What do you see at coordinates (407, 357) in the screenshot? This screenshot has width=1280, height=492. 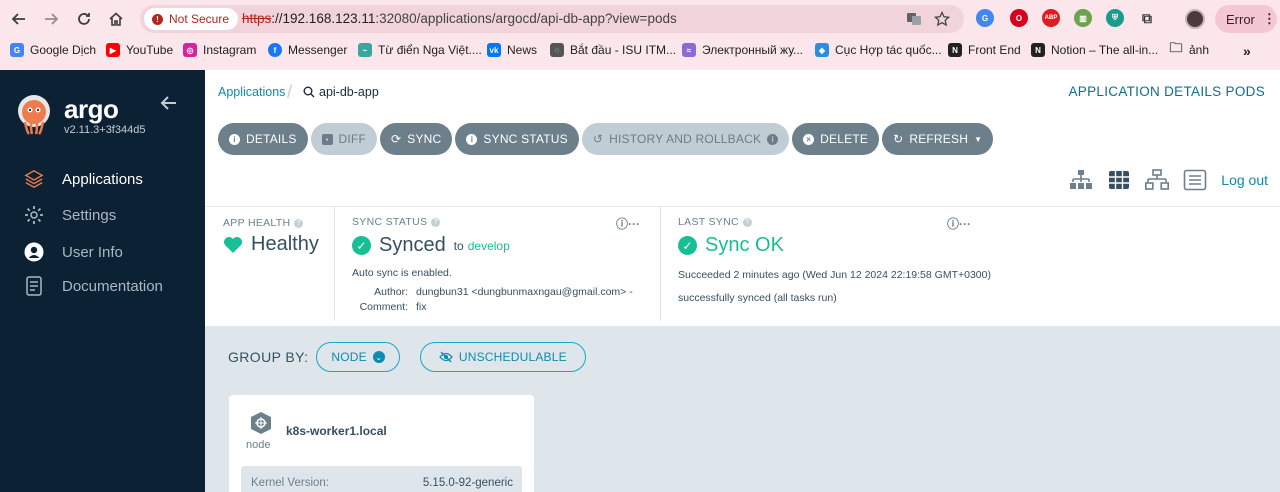 I see `group-by-bar: GROUP BY: NODE ⌄ UNSCHEDULABLE` at bounding box center [407, 357].